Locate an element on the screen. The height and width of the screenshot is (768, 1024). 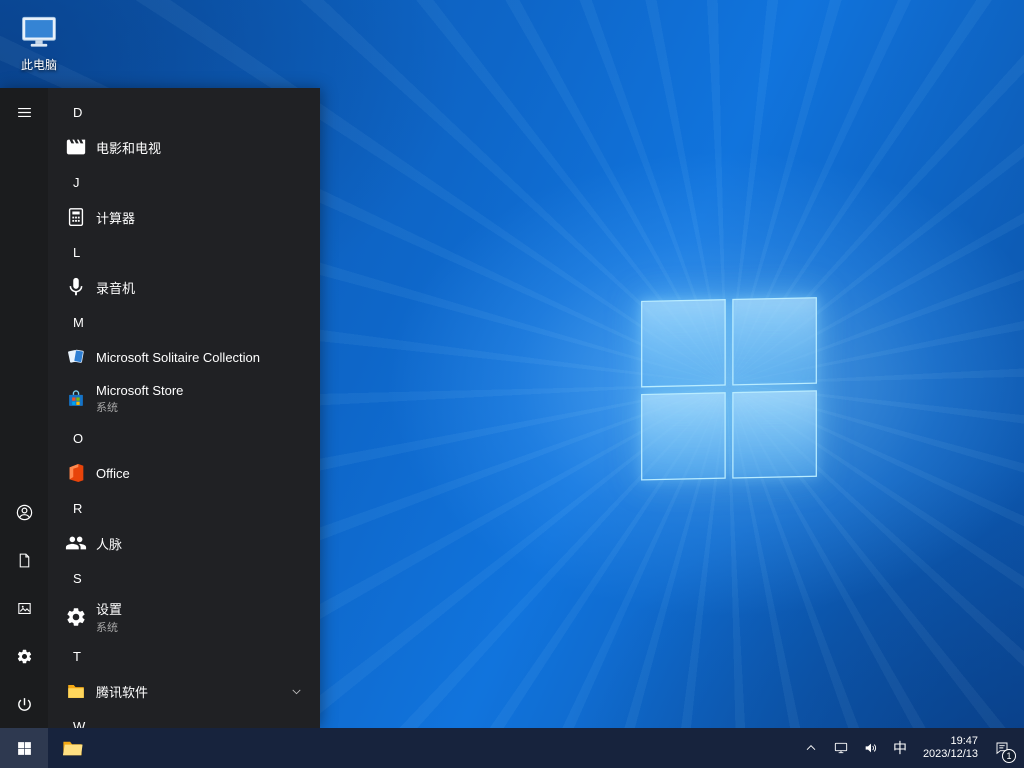
start-rail-settings is located at coordinates (24, 656).